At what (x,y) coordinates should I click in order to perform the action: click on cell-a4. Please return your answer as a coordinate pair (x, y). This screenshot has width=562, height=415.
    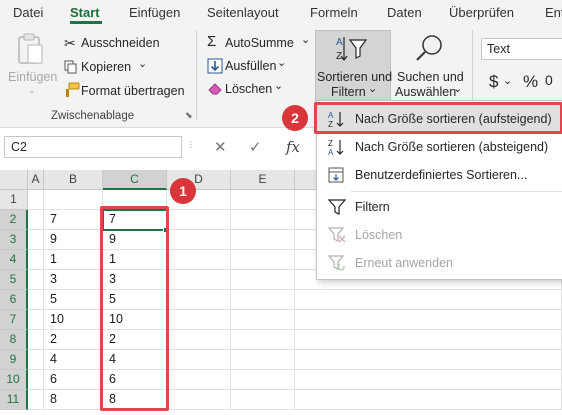
    Looking at the image, I should click on (36, 260).